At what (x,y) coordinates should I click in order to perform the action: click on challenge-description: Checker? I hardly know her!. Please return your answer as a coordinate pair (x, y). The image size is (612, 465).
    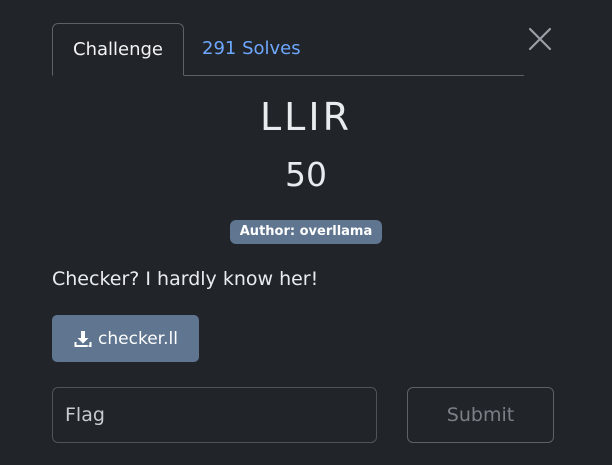
    Looking at the image, I should click on (185, 279).